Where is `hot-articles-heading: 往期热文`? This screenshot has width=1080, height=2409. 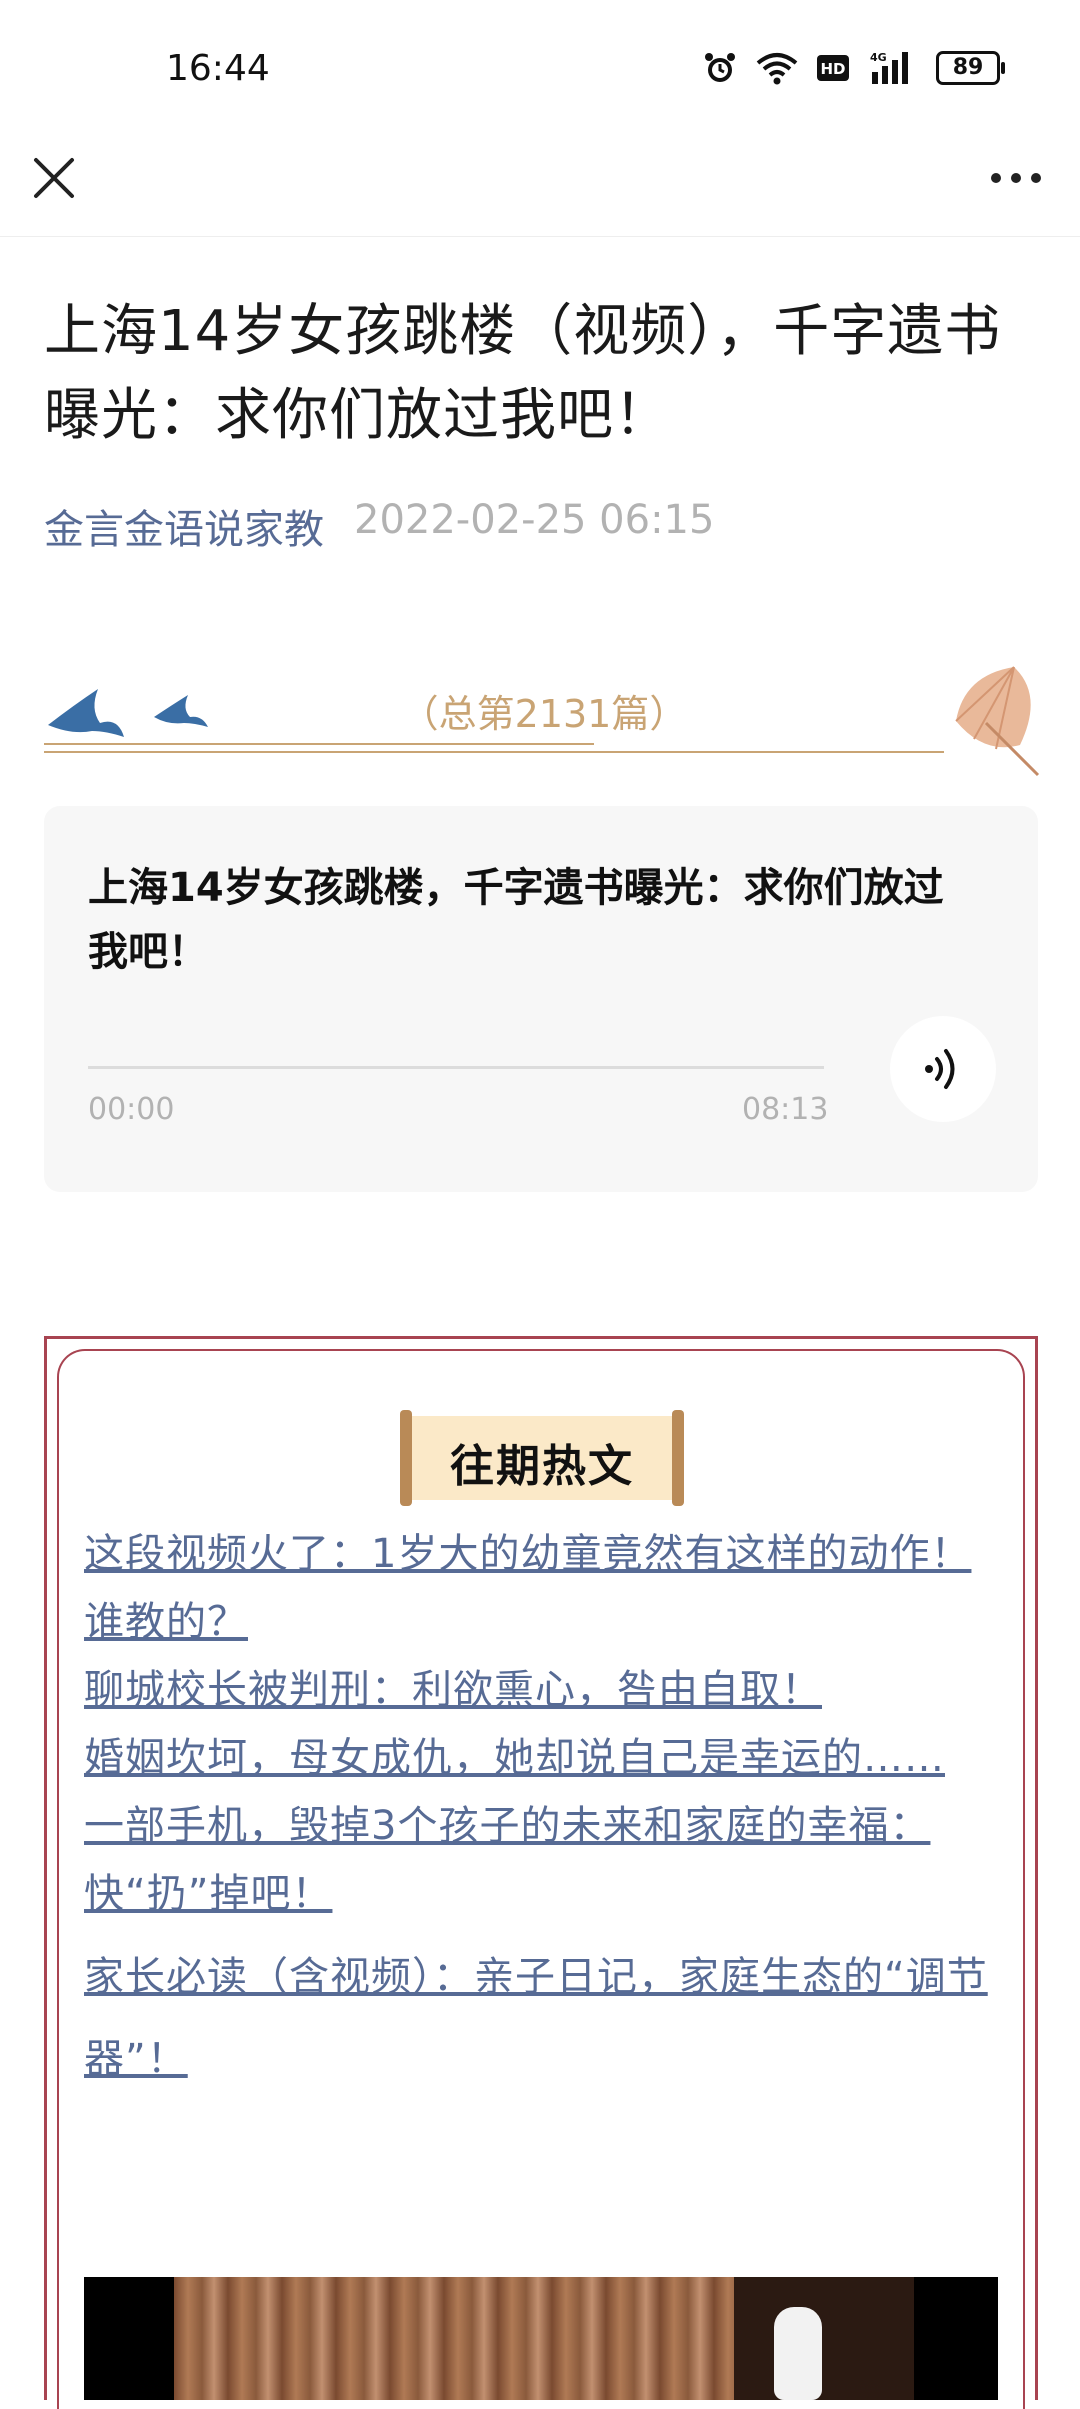
hot-articles-heading: 往期热文 is located at coordinates (542, 1466).